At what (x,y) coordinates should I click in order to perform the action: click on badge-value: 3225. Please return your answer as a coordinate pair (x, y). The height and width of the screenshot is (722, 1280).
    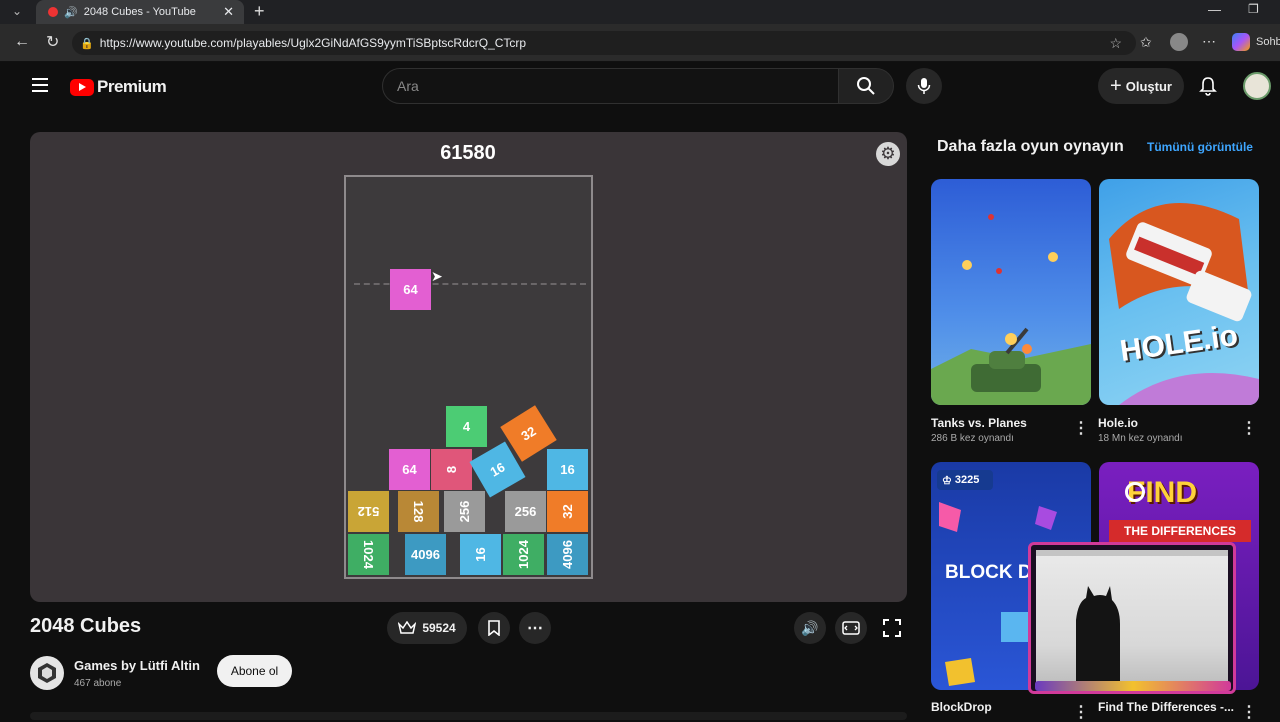
    Looking at the image, I should click on (967, 480).